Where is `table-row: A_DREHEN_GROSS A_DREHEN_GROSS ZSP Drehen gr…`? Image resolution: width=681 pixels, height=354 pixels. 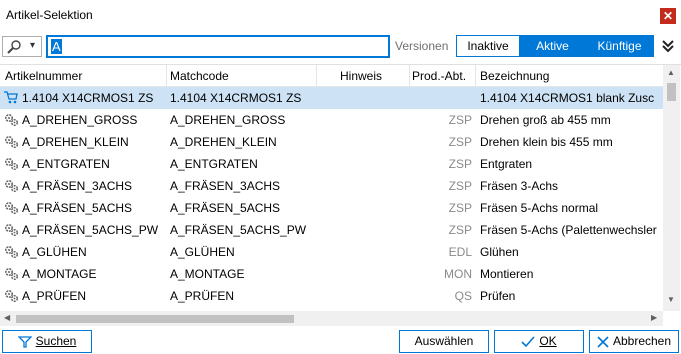 table-row: A_DREHEN_GROSS A_DREHEN_GROSS ZSP Drehen gr… is located at coordinates (331, 120).